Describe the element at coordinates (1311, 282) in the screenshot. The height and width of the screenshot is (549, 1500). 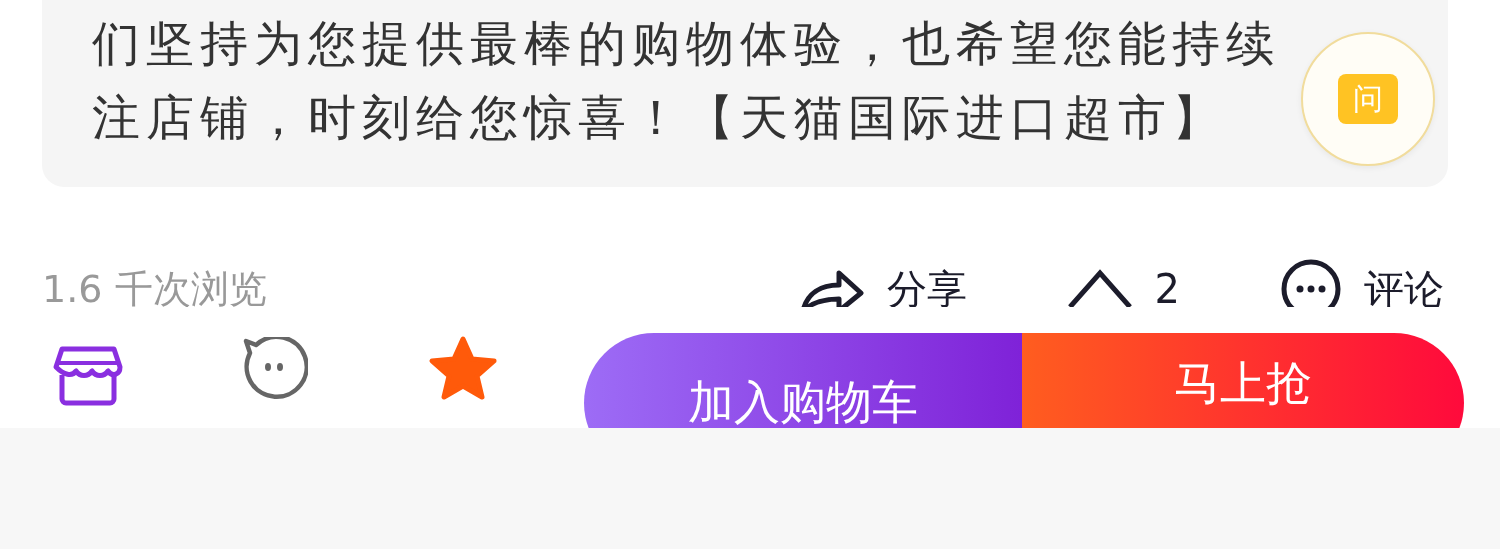
I see `comment-icon` at that location.